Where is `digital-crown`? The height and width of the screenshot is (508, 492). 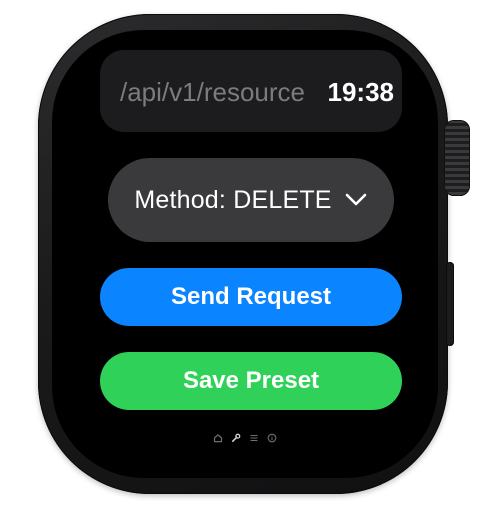
digital-crown is located at coordinates (457, 158).